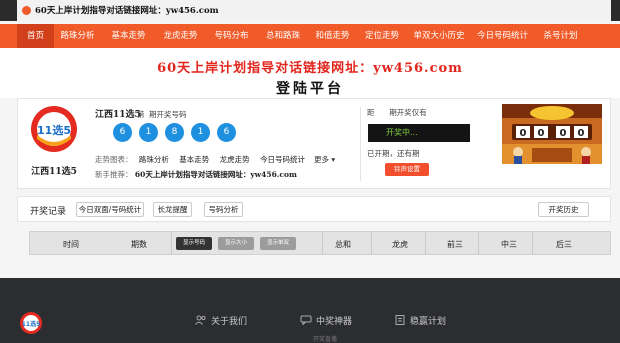 This screenshot has width=620, height=343. I want to click on result-ball: 8, so click(174, 132).